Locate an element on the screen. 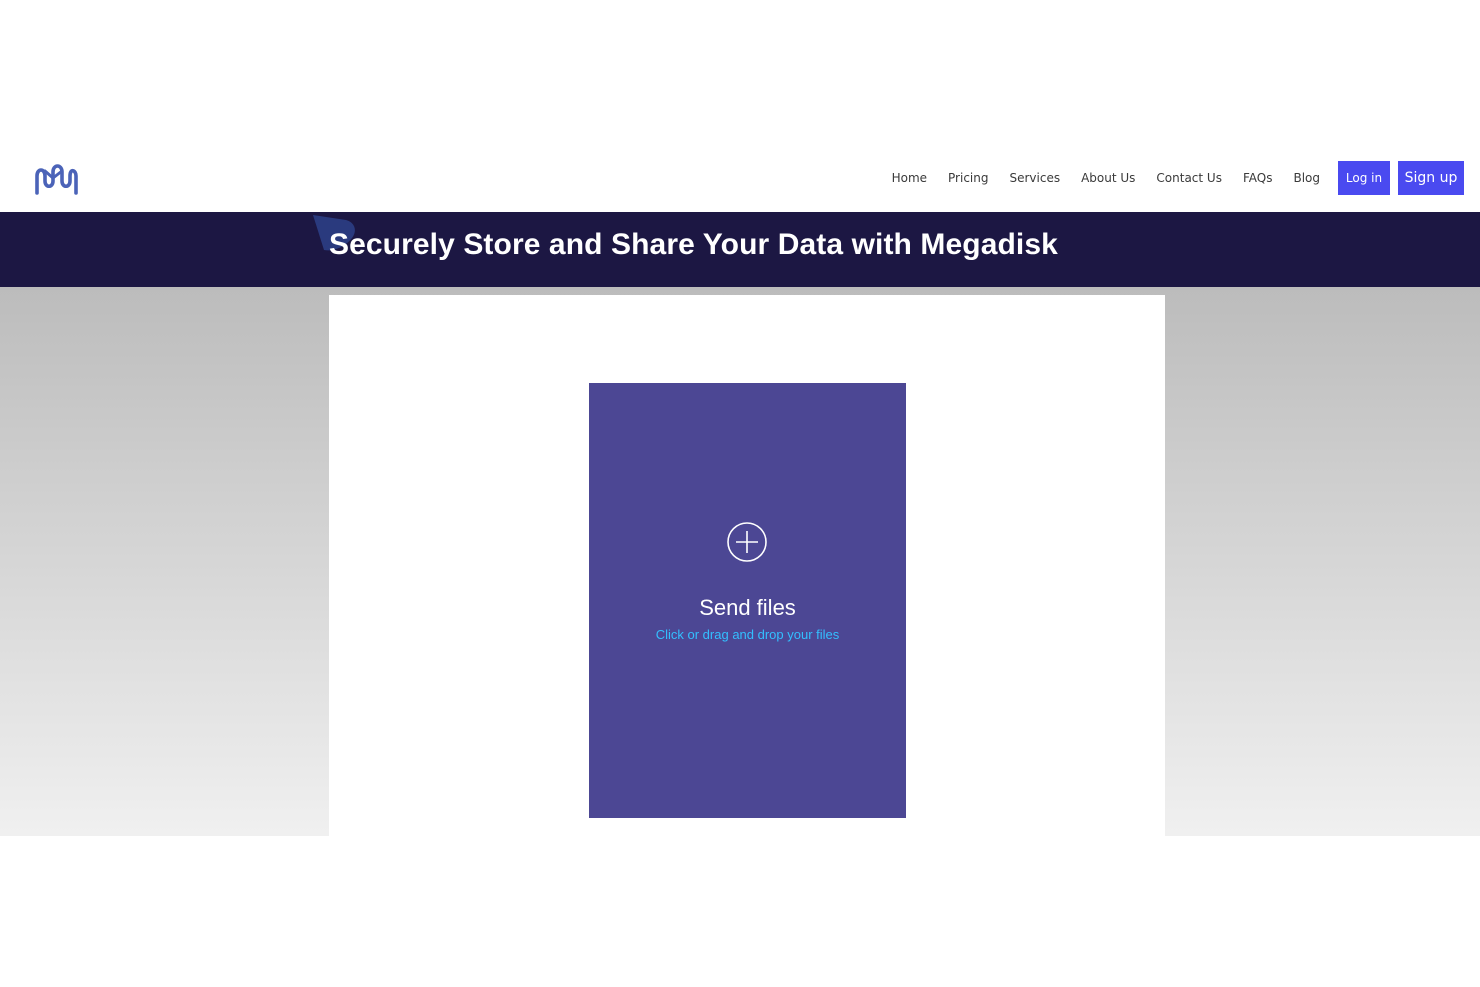 The image size is (1480, 987). dropzone-subtitle: Click or drag and drop your files is located at coordinates (747, 634).